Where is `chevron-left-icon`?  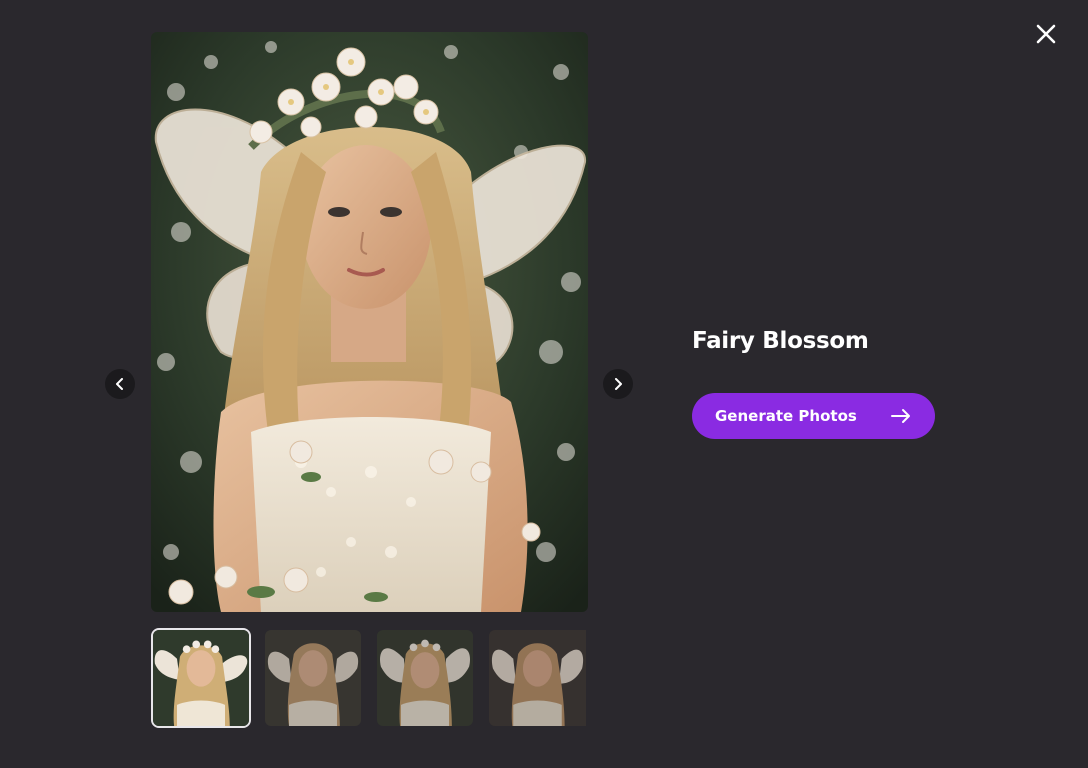
chevron-left-icon is located at coordinates (119, 384).